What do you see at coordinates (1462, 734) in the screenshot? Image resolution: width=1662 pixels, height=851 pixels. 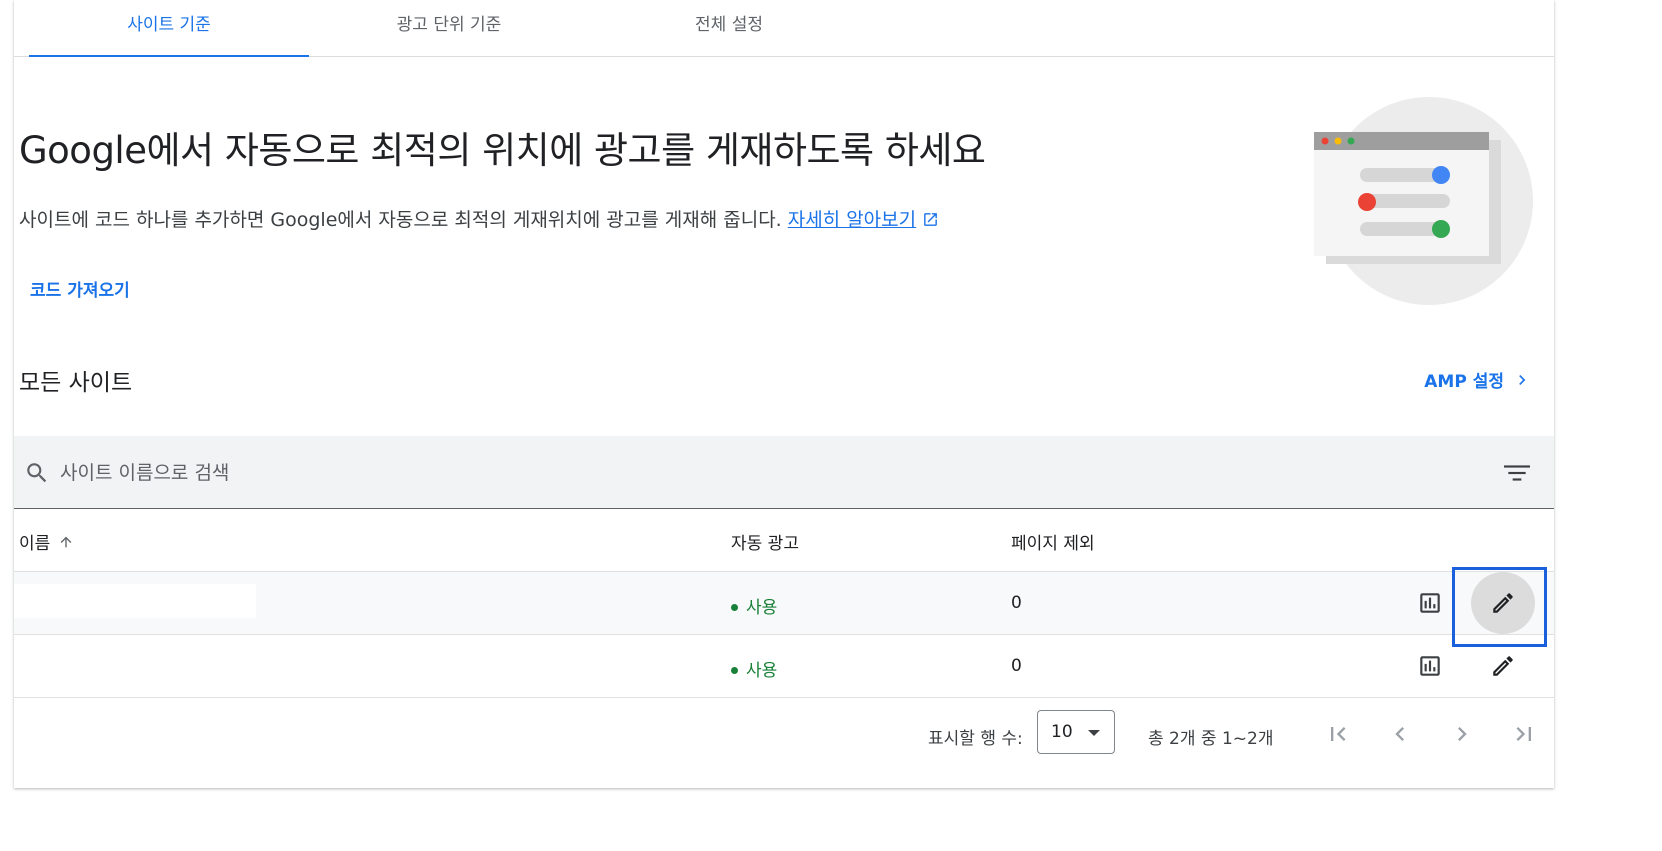 I see `next-page-icon` at bounding box center [1462, 734].